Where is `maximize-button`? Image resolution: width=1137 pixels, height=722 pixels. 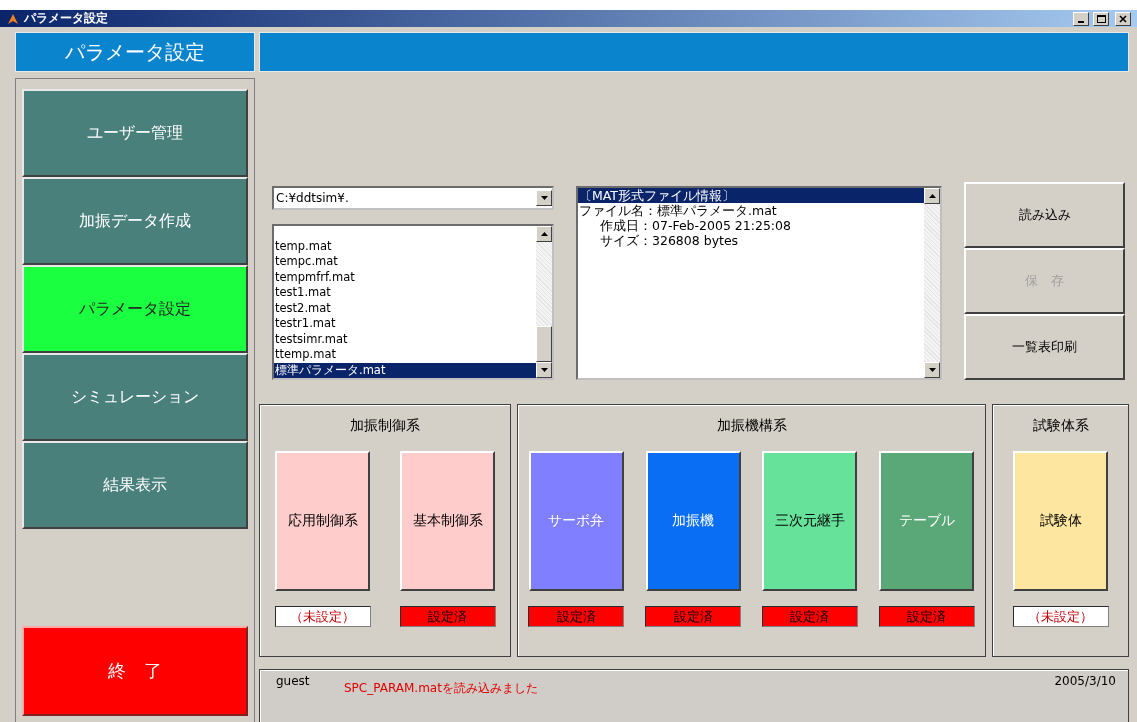 maximize-button is located at coordinates (1101, 18).